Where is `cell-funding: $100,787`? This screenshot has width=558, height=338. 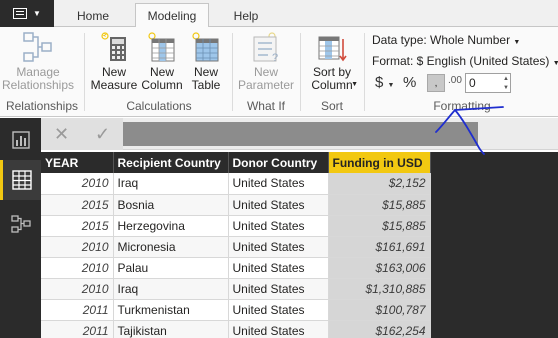 cell-funding: $100,787 is located at coordinates (379, 310).